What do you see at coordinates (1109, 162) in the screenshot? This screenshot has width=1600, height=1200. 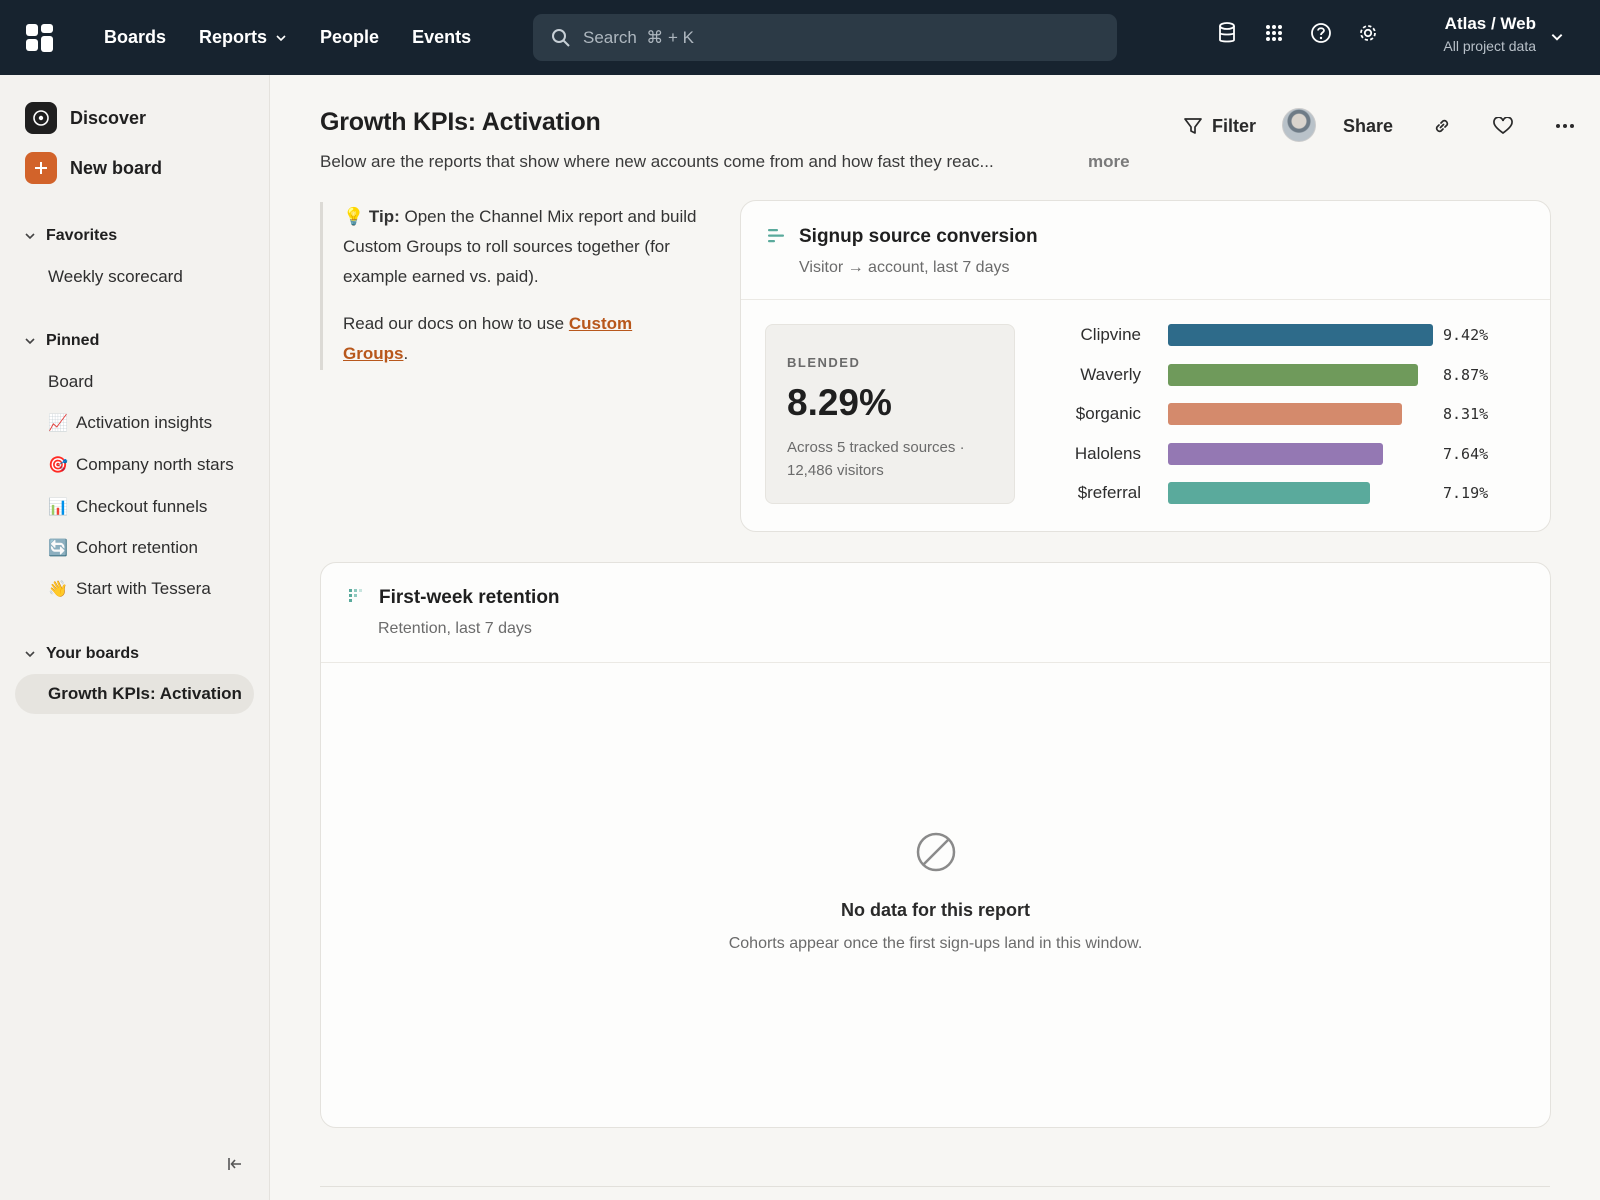 I see `more-link: more` at bounding box center [1109, 162].